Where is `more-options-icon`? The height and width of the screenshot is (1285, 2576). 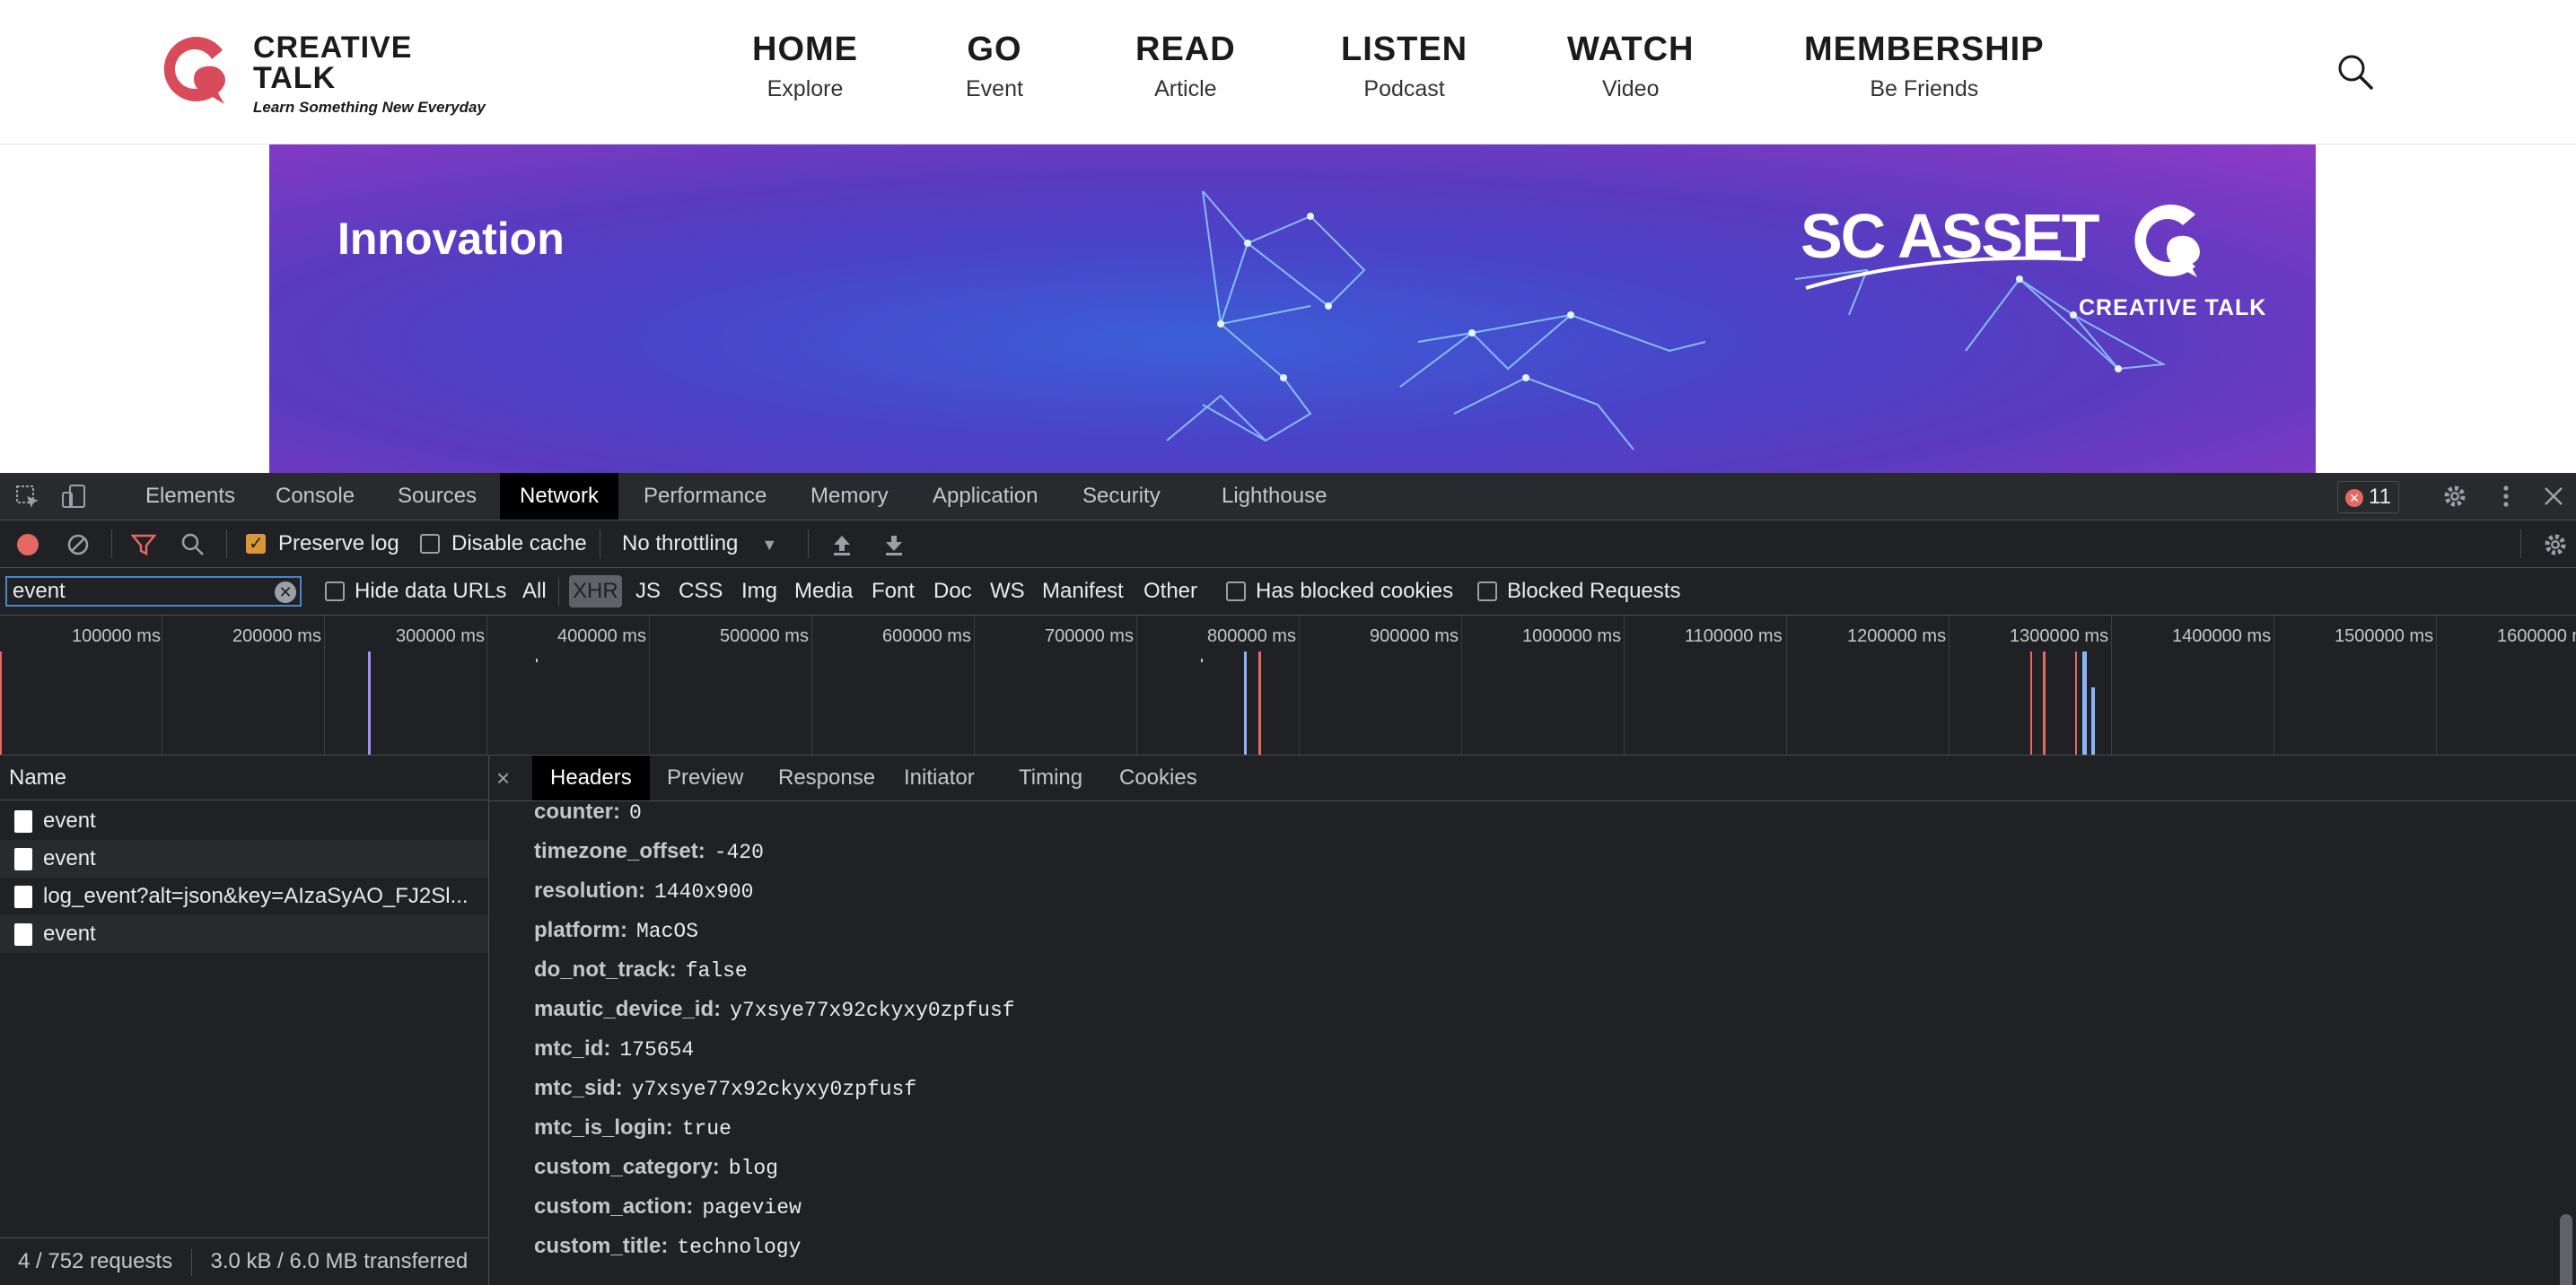 more-options-icon is located at coordinates (2506, 497).